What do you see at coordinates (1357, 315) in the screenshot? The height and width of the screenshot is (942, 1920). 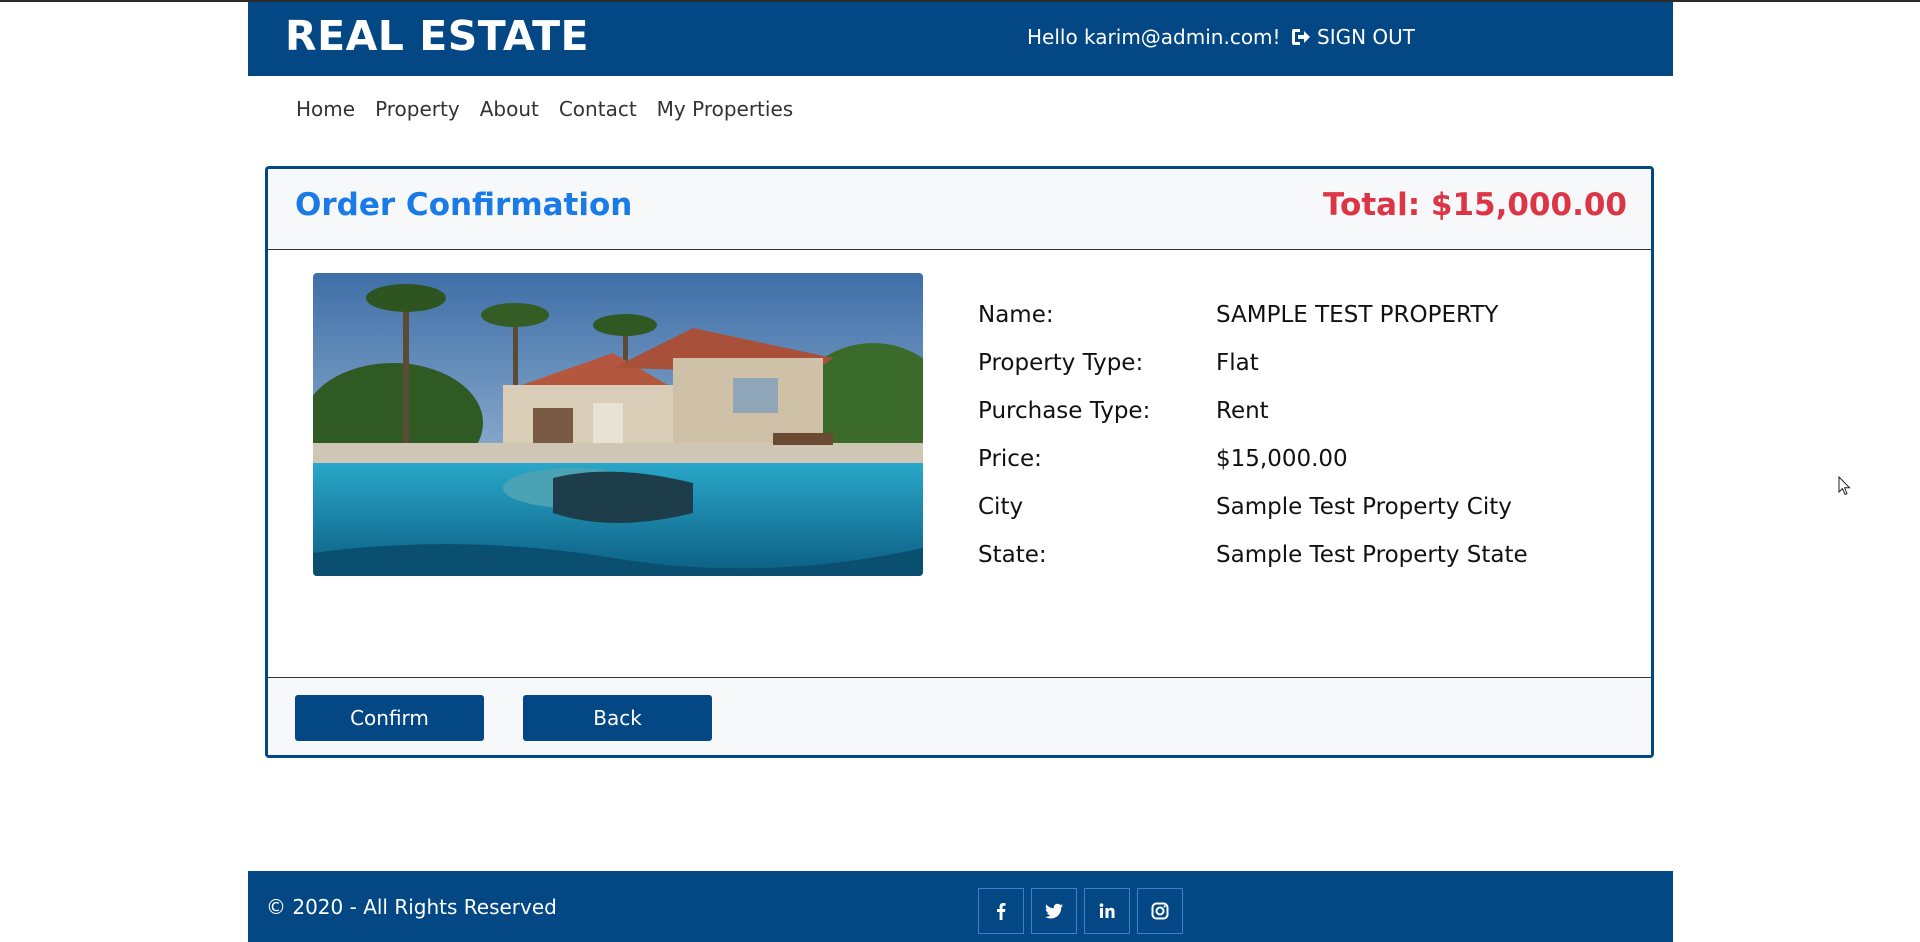 I see `detail-value: SAMPLE TEST PROPERTY` at bounding box center [1357, 315].